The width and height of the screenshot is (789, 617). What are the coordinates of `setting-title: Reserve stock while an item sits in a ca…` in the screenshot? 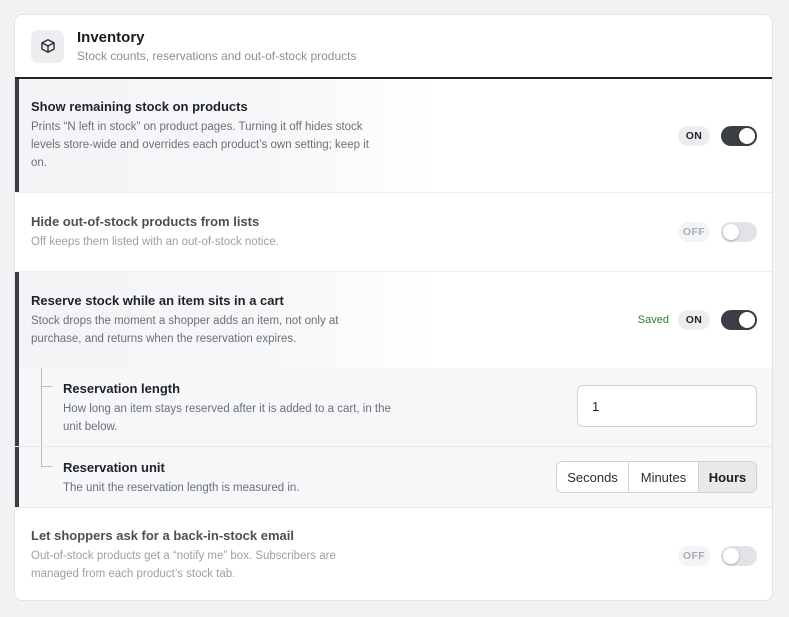 It's located at (157, 300).